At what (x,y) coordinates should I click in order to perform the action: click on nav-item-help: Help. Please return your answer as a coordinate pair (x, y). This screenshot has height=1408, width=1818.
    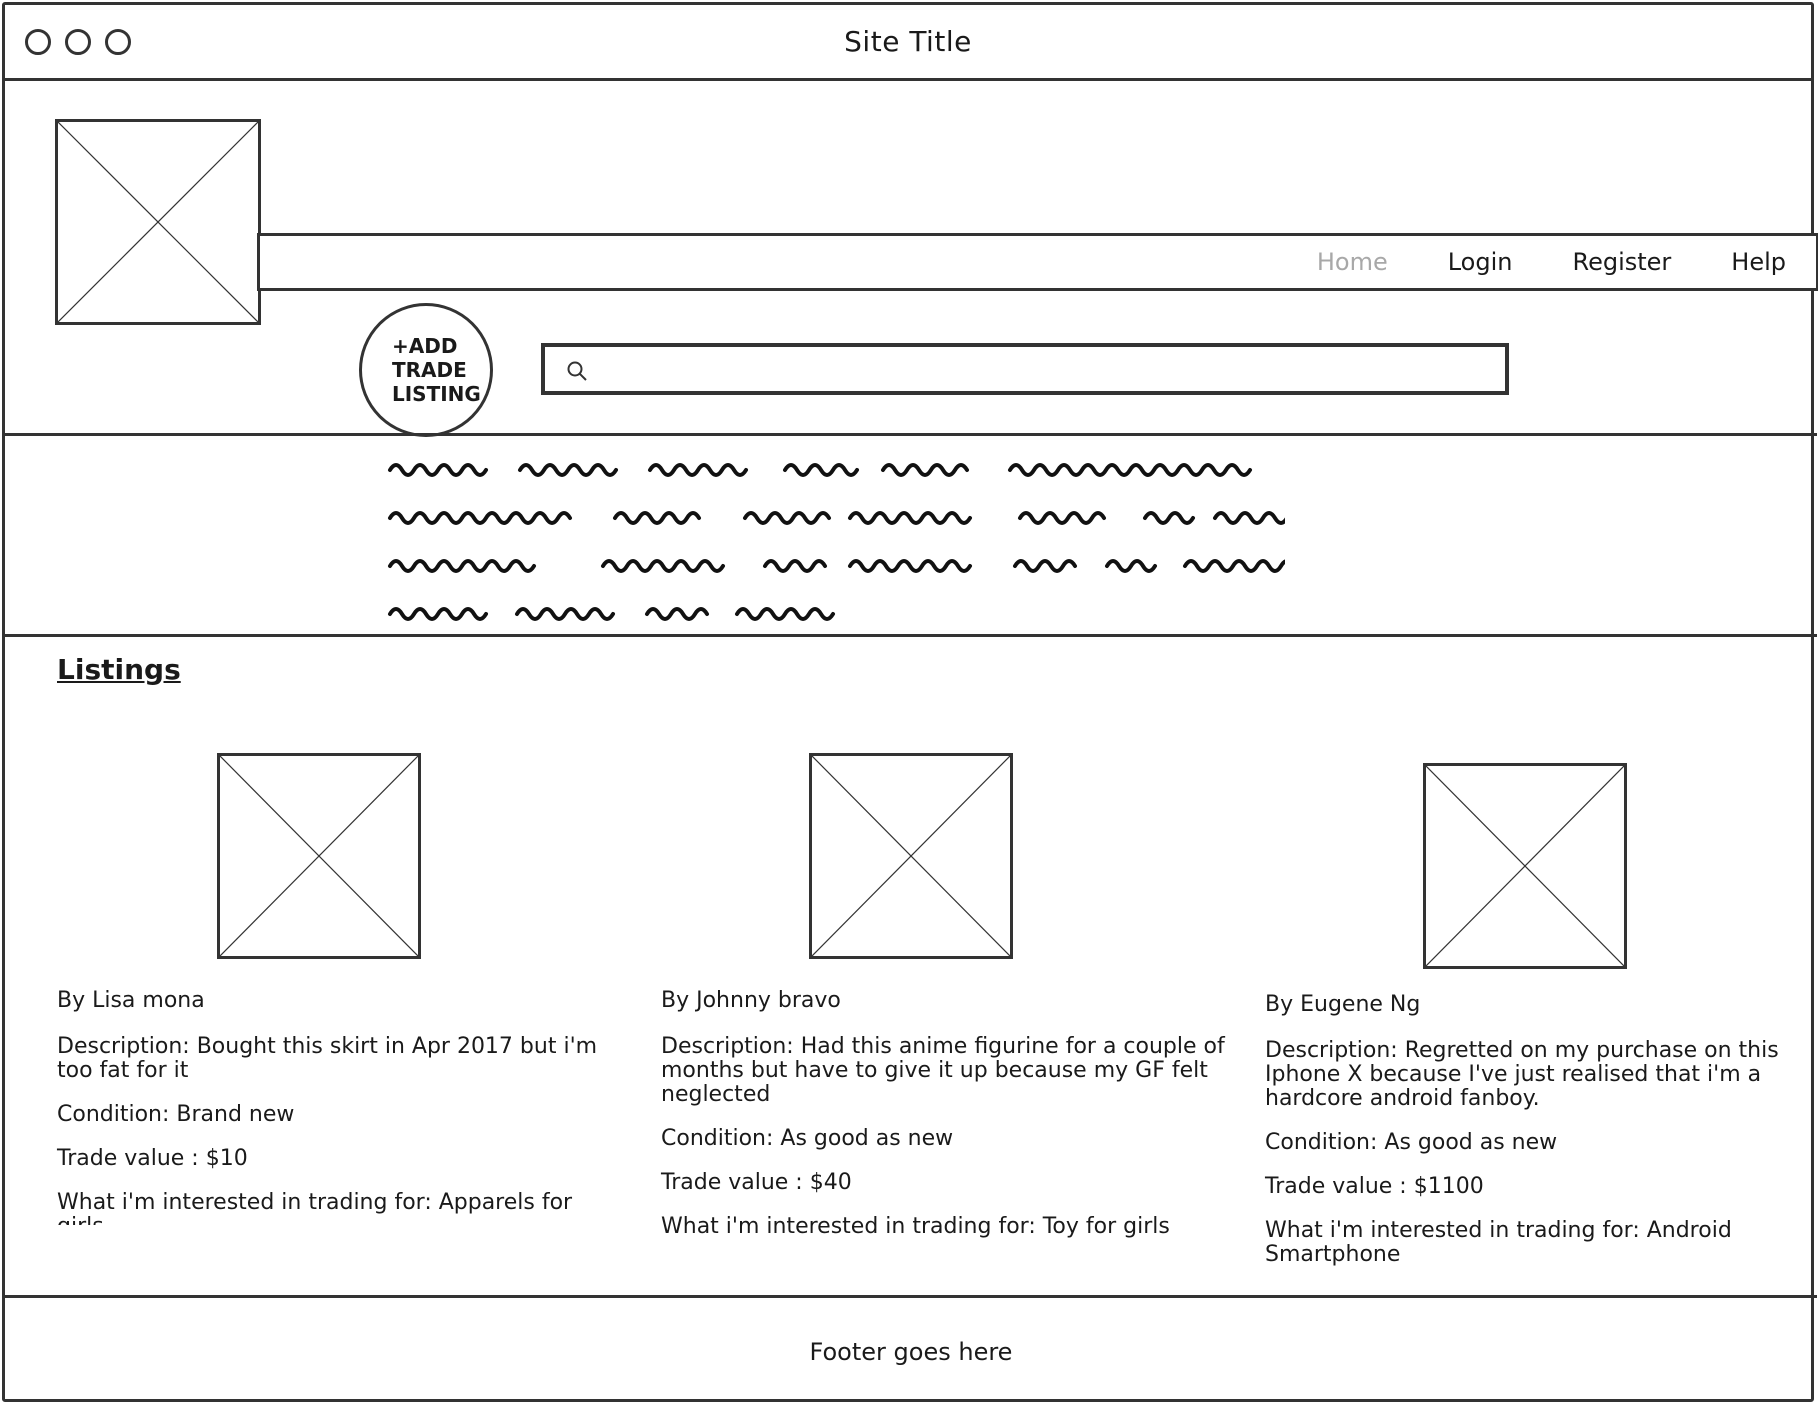
    Looking at the image, I should click on (1758, 262).